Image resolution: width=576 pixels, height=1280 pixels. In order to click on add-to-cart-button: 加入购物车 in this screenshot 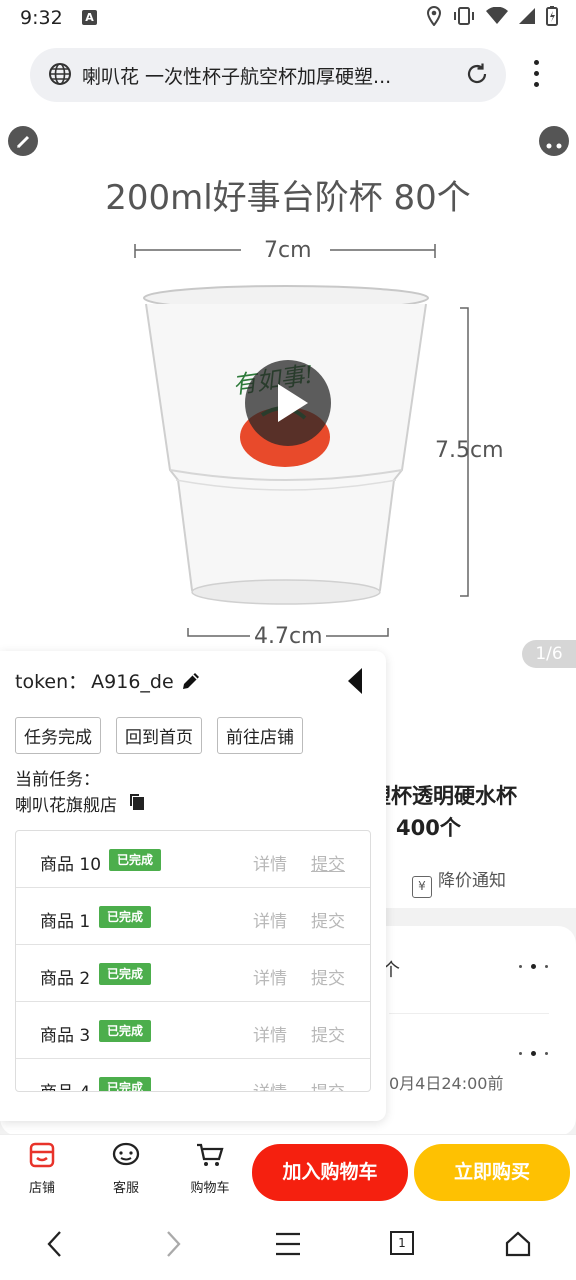, I will do `click(330, 1172)`.